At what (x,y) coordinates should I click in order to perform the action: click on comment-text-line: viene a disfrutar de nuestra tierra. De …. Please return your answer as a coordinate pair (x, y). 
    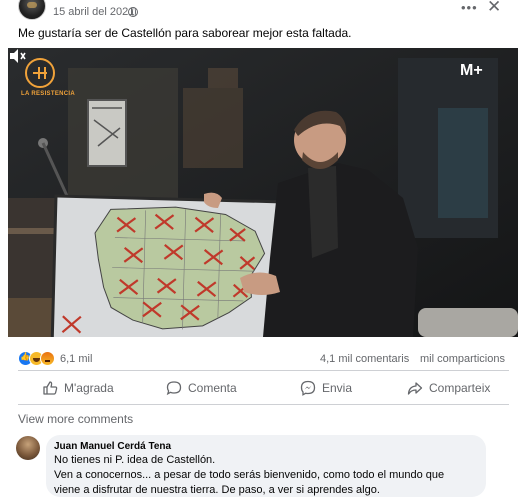
    Looking at the image, I should click on (217, 490).